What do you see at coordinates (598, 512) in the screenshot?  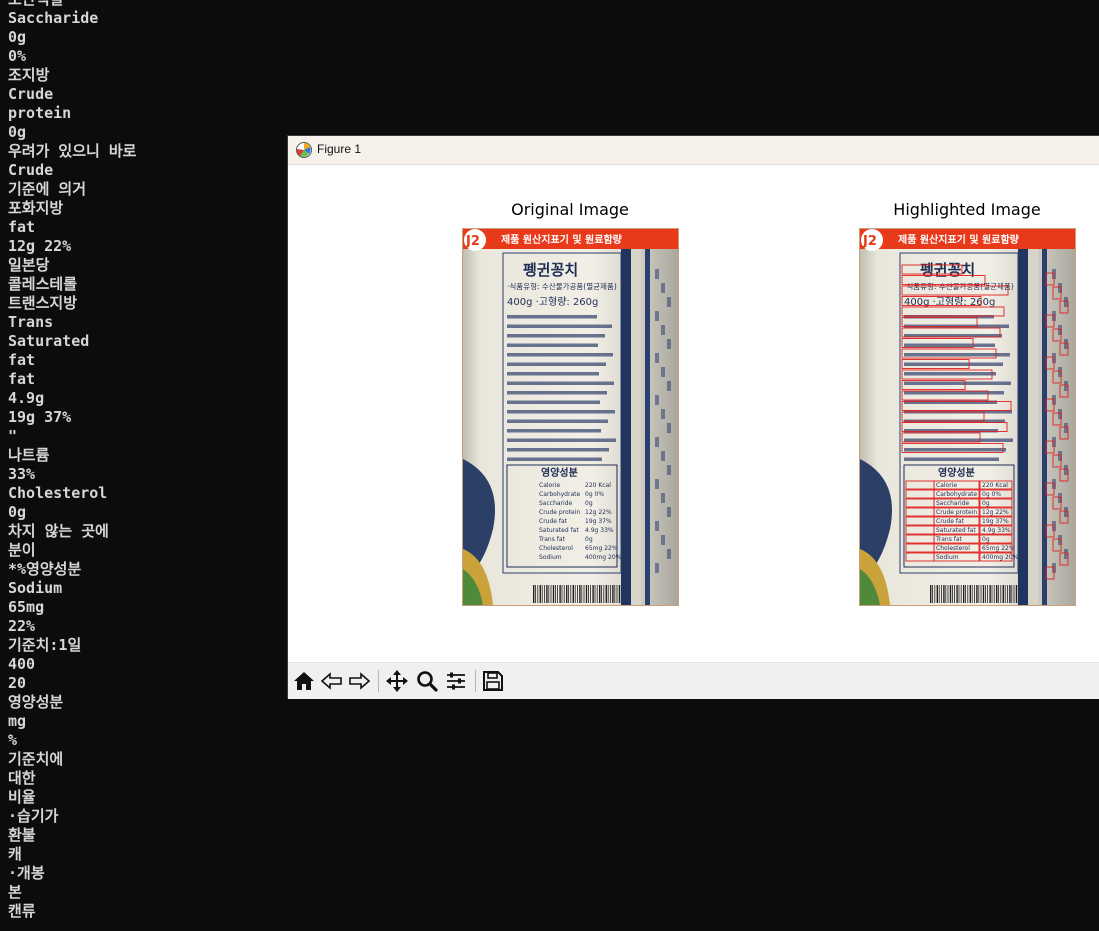 I see `nutrition-row-value: 12g 22%` at bounding box center [598, 512].